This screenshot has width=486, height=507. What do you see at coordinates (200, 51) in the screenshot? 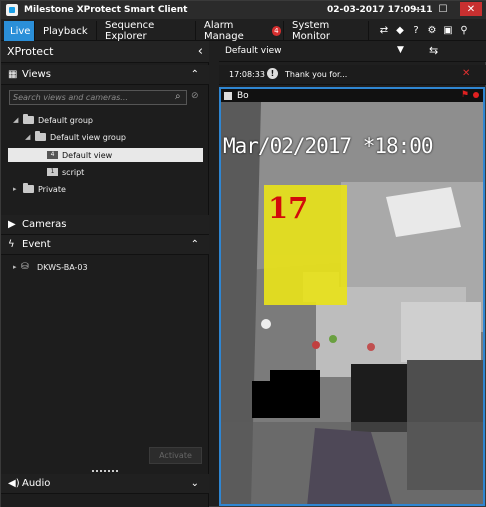
I see `collapse-pane-icon: ‹` at bounding box center [200, 51].